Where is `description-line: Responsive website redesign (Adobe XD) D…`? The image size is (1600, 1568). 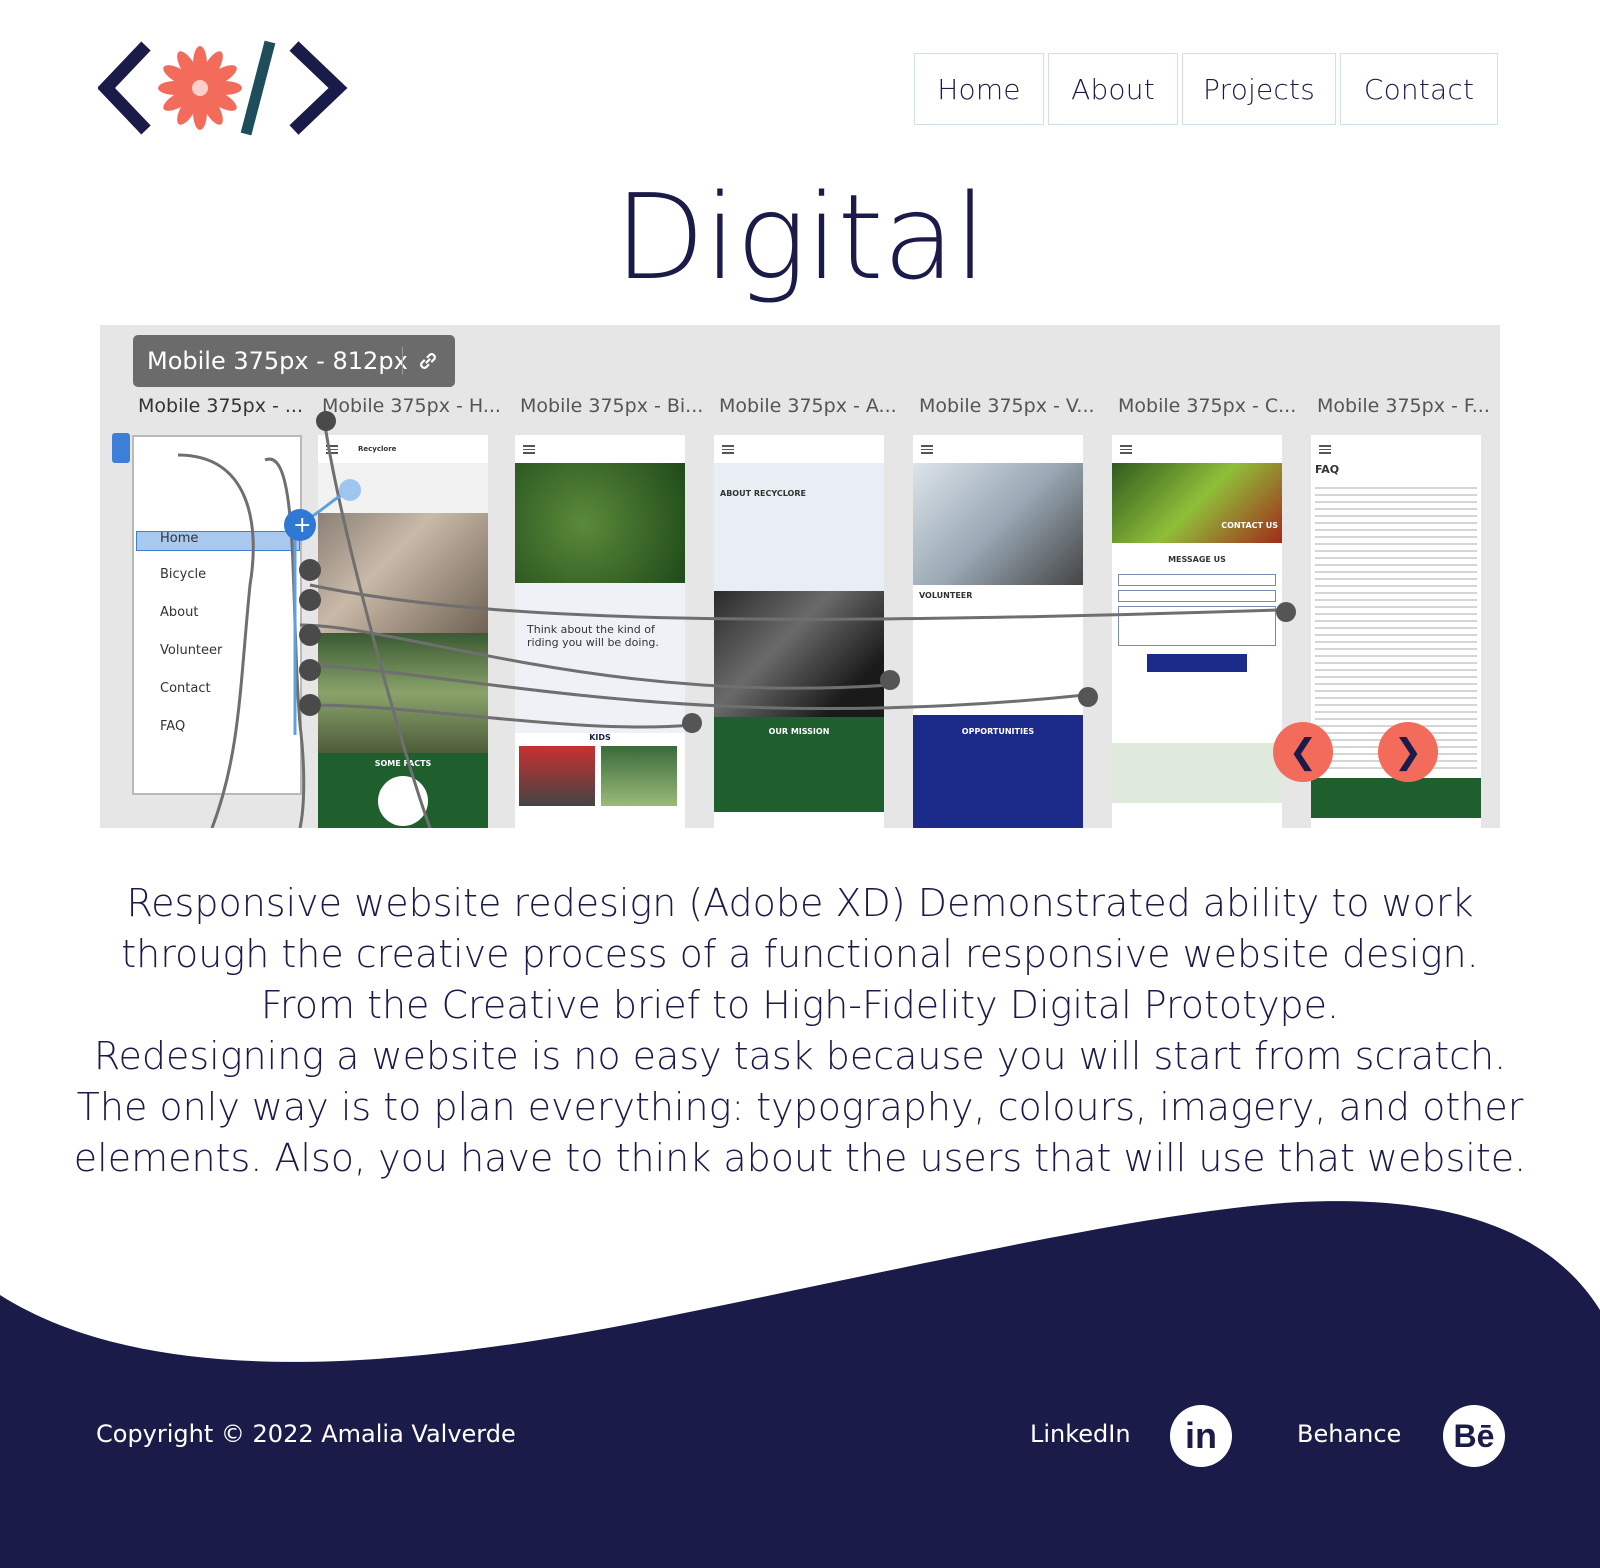 description-line: Responsive website redesign (Adobe XD) D… is located at coordinates (800, 903).